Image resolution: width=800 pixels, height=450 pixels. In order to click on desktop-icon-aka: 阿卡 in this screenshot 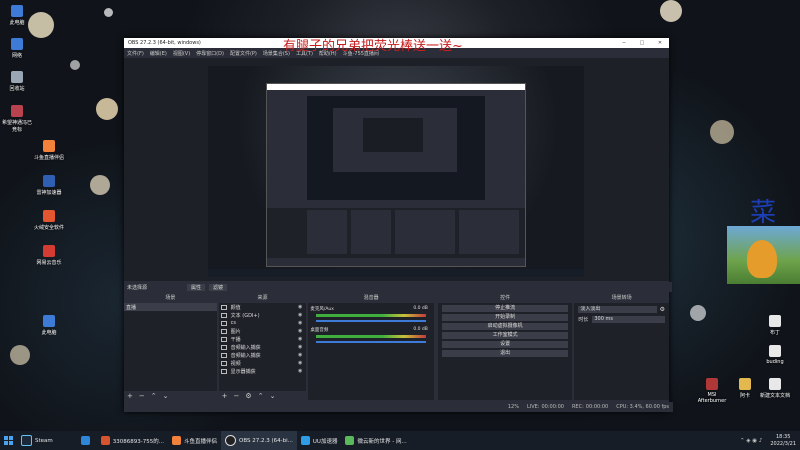, I will do `click(745, 388)`.